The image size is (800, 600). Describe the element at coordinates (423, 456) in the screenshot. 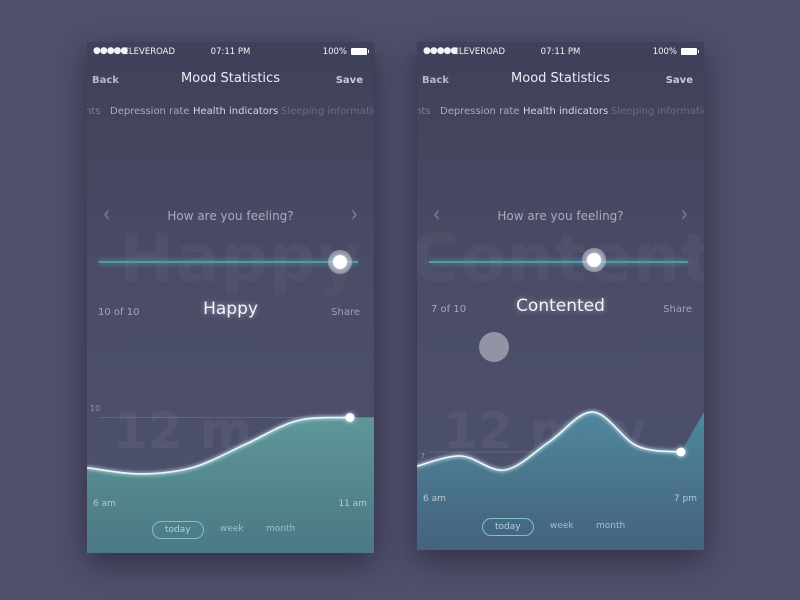

I see `y-reference-label: 7` at that location.